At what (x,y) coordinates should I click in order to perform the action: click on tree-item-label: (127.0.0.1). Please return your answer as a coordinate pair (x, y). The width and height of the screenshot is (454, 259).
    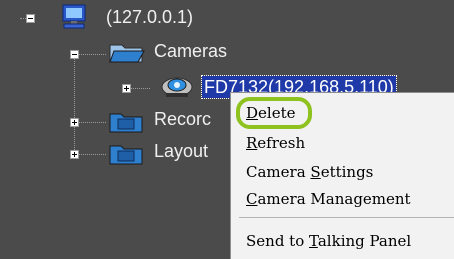
    Looking at the image, I should click on (150, 17).